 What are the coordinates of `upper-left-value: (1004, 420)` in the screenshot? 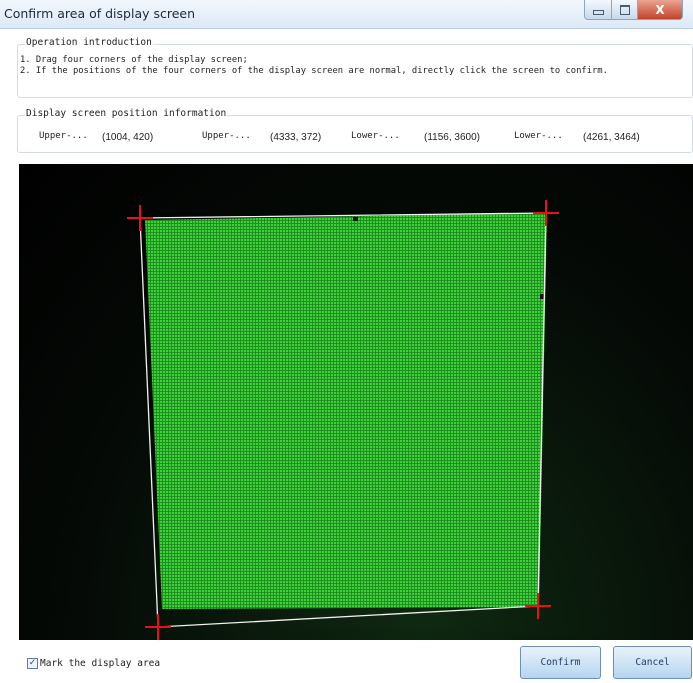 It's located at (128, 137).